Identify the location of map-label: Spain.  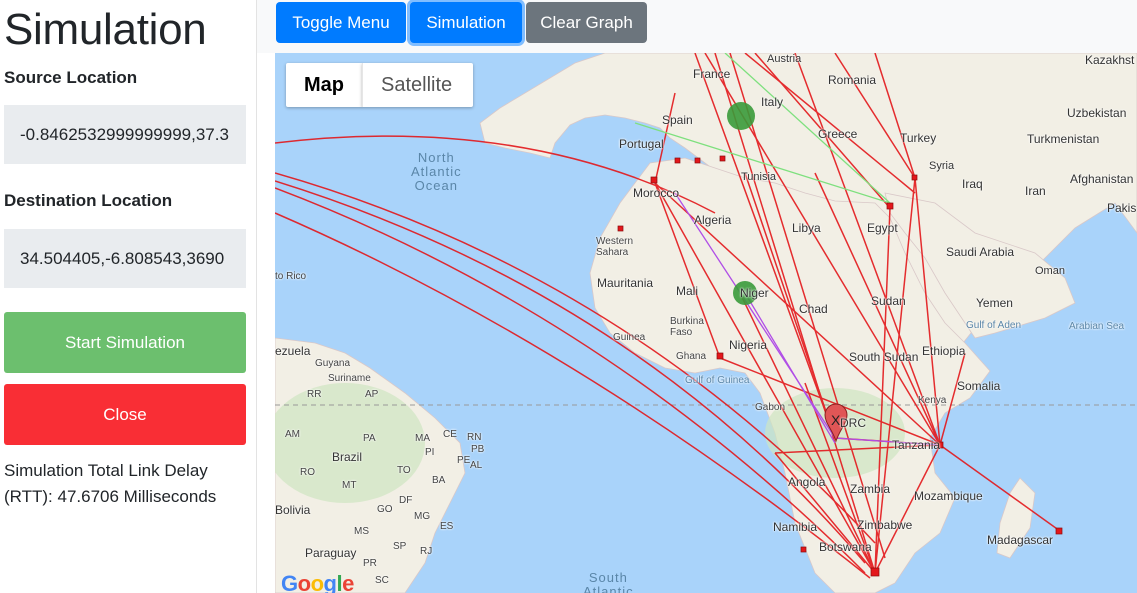
(677, 120).